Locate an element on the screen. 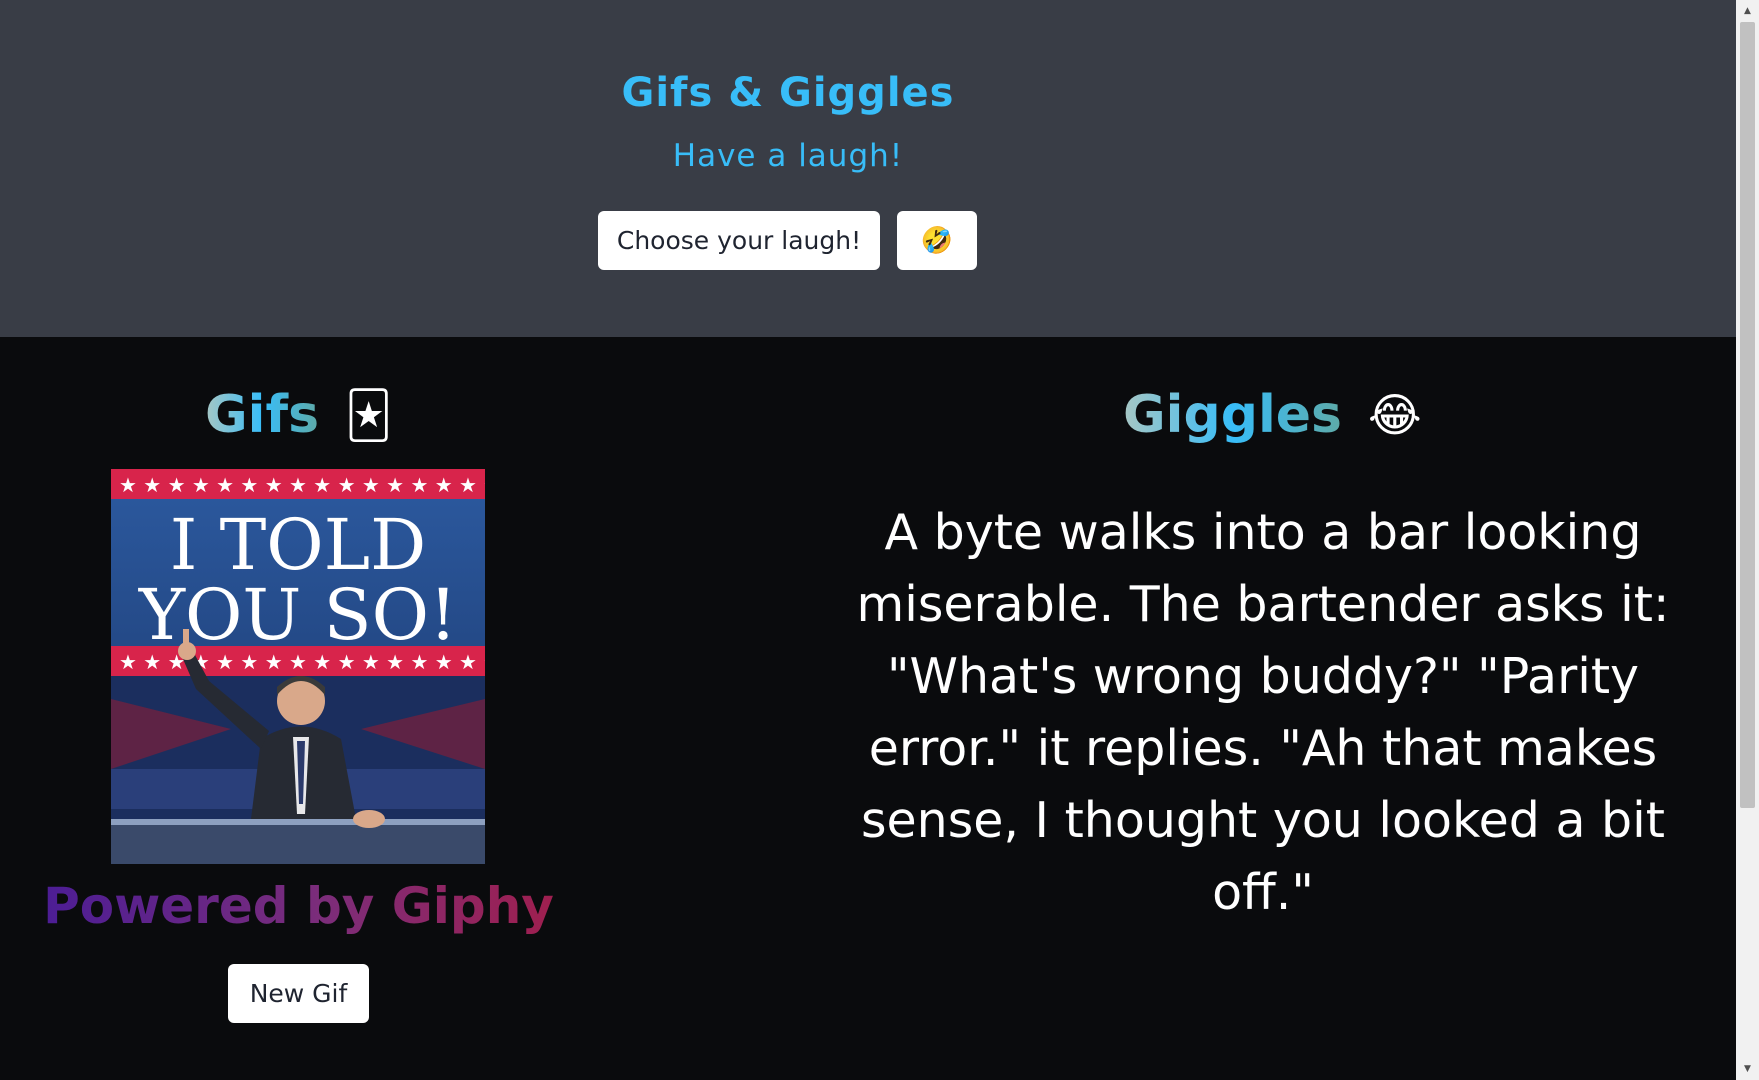 This screenshot has height=1080, width=1759. random-laugh-button: 🤣 is located at coordinates (937, 240).